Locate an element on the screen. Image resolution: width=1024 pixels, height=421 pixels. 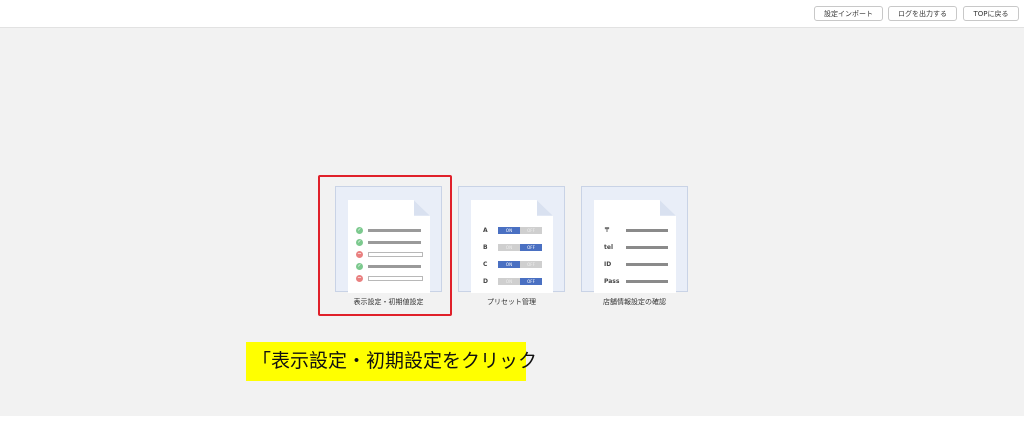
instruction-callout: 「表示設定・初期設定をクリック is located at coordinates (391, 361).